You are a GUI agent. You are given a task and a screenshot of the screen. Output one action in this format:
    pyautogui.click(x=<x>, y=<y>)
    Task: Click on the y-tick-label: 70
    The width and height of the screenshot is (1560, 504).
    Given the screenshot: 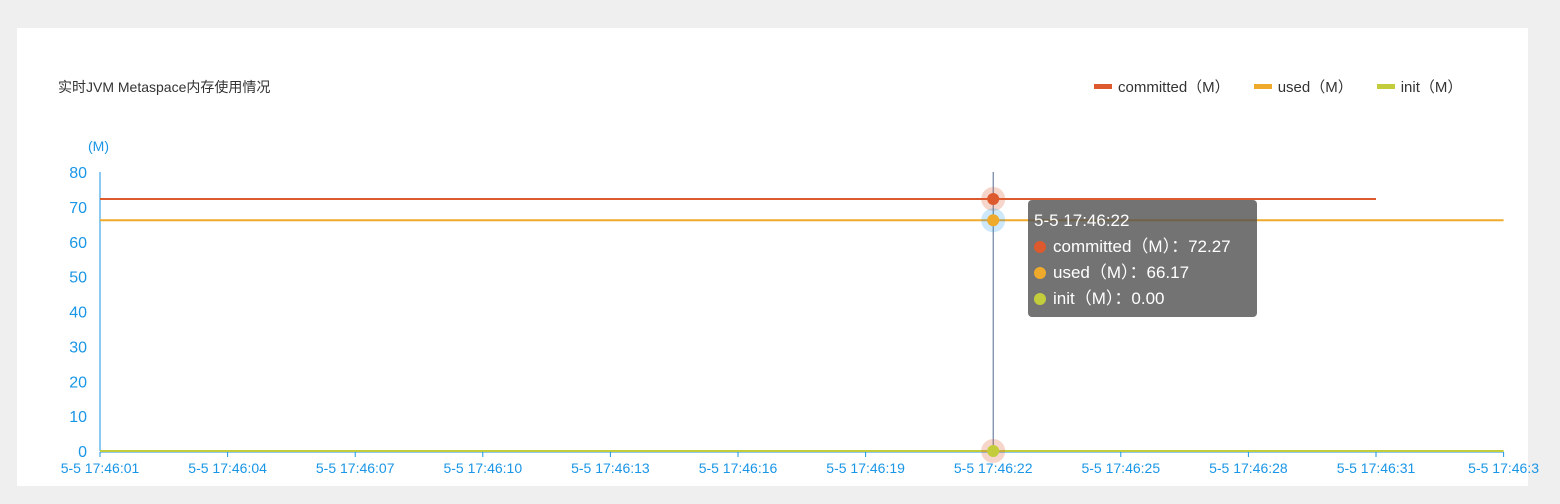 What is the action you would take?
    pyautogui.click(x=78, y=208)
    